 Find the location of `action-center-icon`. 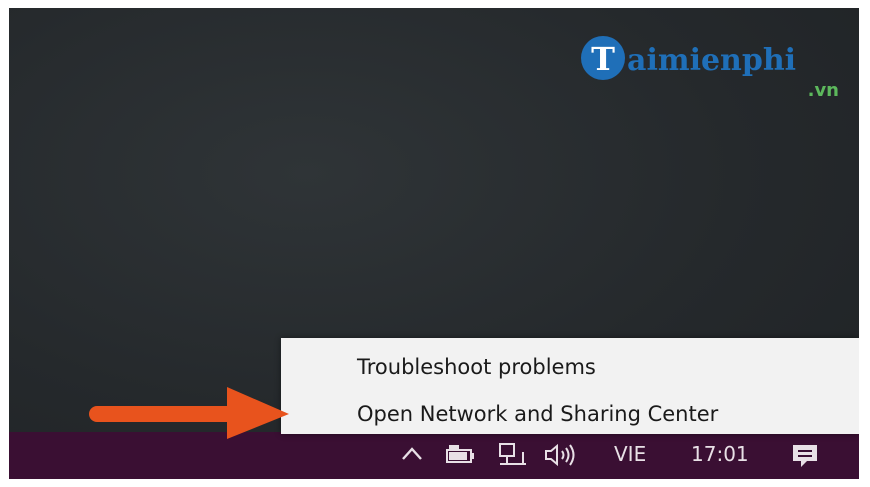

action-center-icon is located at coordinates (805, 456).